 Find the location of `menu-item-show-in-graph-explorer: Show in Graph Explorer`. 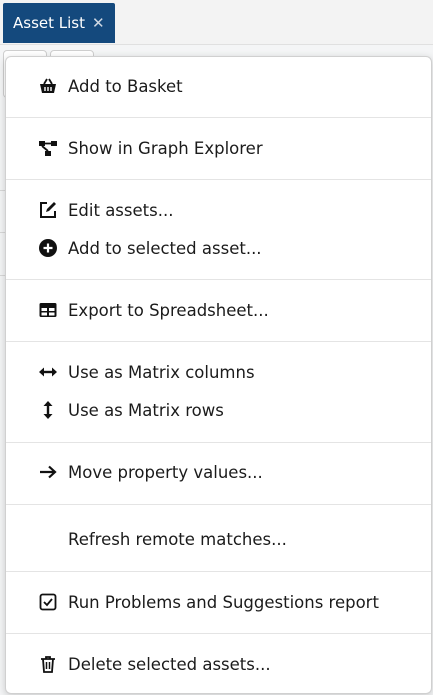

menu-item-show-in-graph-explorer: Show in Graph Explorer is located at coordinates (218, 148).